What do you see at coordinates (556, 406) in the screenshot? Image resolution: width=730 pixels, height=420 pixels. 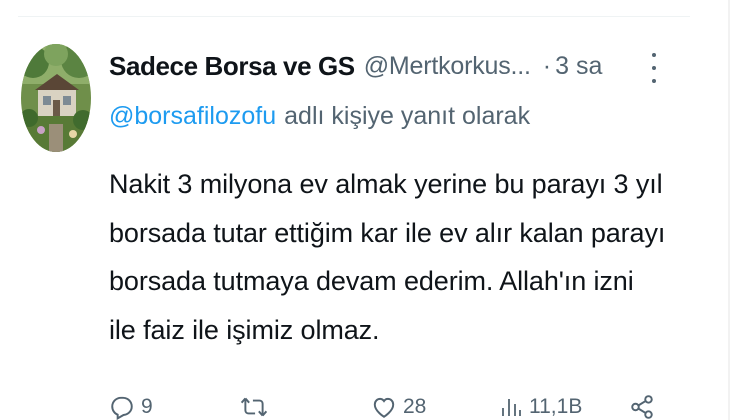 I see `views-count: 11,1B` at bounding box center [556, 406].